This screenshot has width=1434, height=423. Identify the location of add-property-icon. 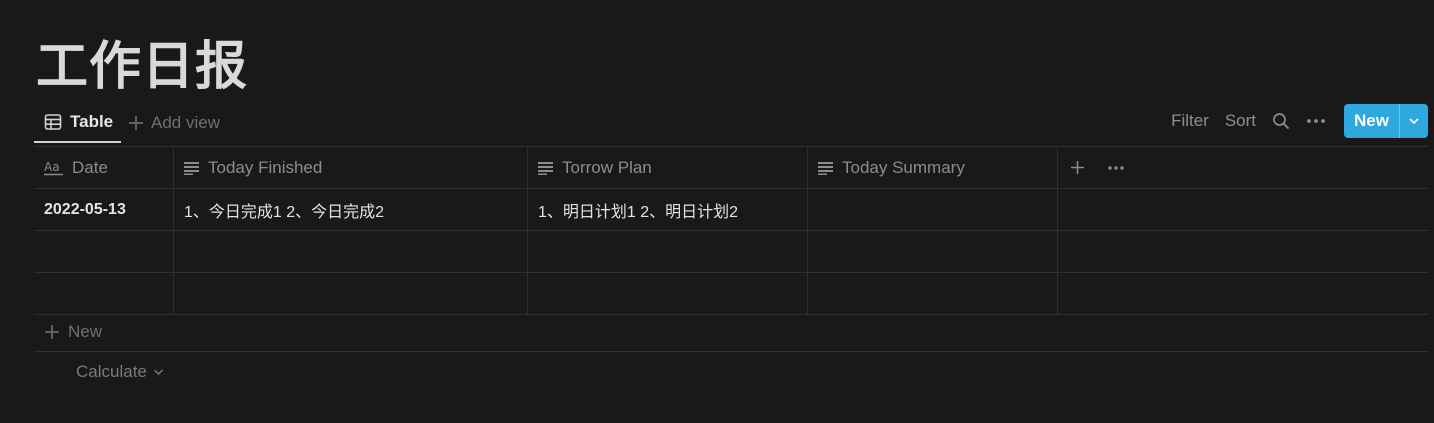
(1077, 167).